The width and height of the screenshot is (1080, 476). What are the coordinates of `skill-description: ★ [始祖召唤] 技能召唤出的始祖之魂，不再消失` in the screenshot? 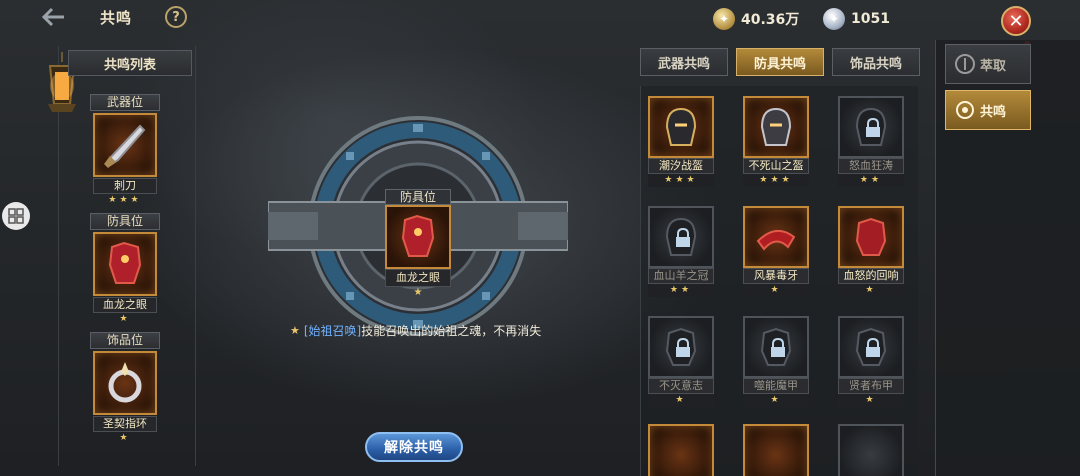 It's located at (415, 330).